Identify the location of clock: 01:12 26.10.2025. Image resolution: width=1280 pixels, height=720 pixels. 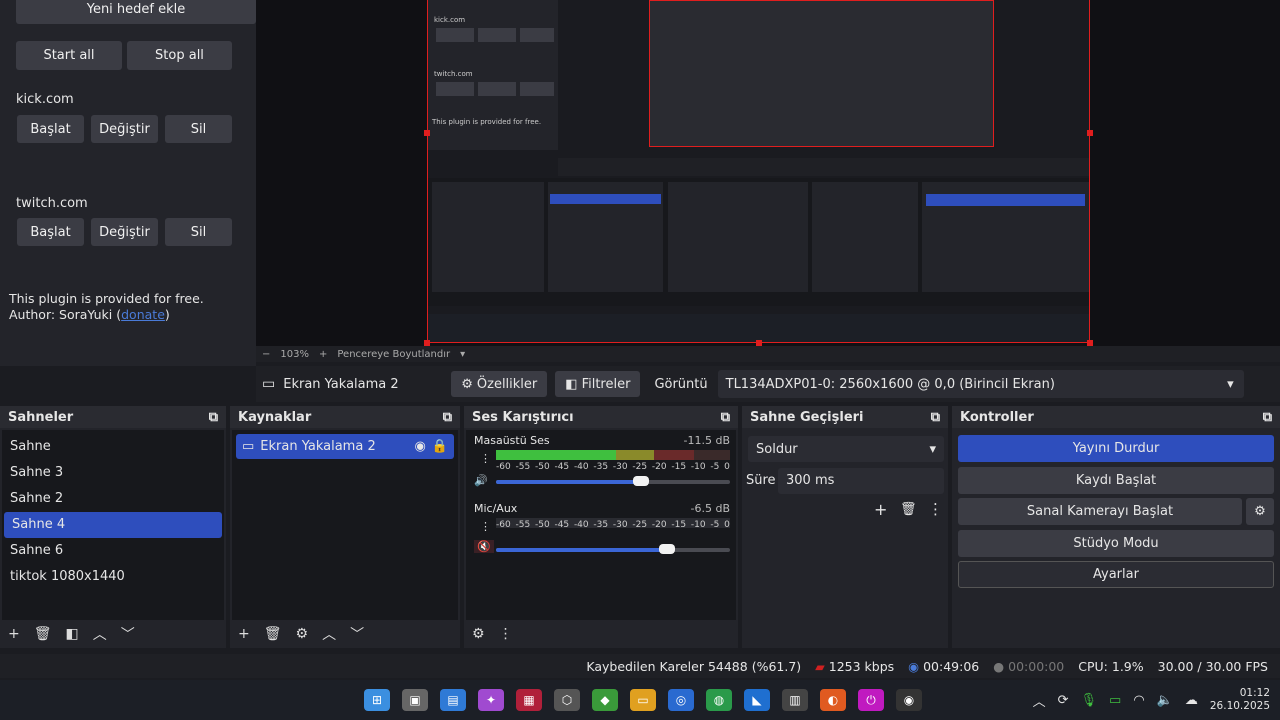
(1240, 700).